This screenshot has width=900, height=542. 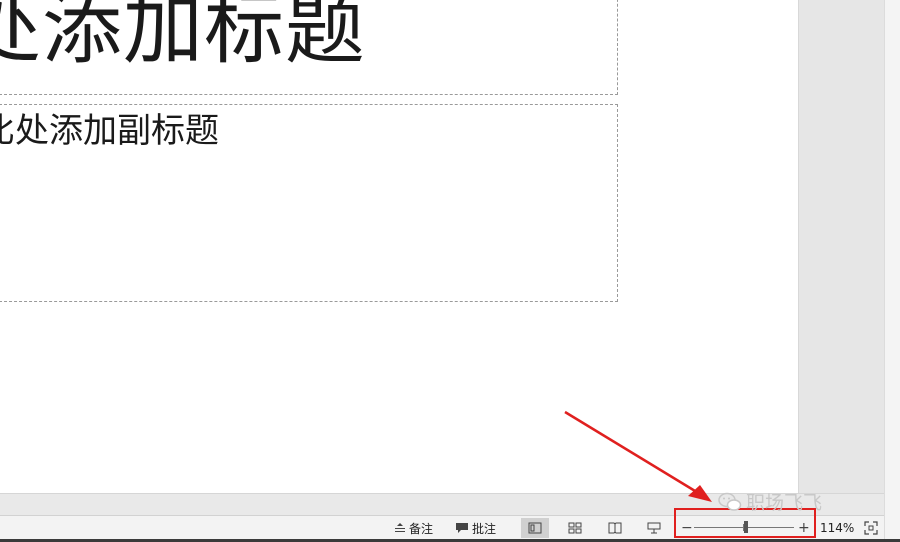 I want to click on wechat-icon, so click(x=730, y=501).